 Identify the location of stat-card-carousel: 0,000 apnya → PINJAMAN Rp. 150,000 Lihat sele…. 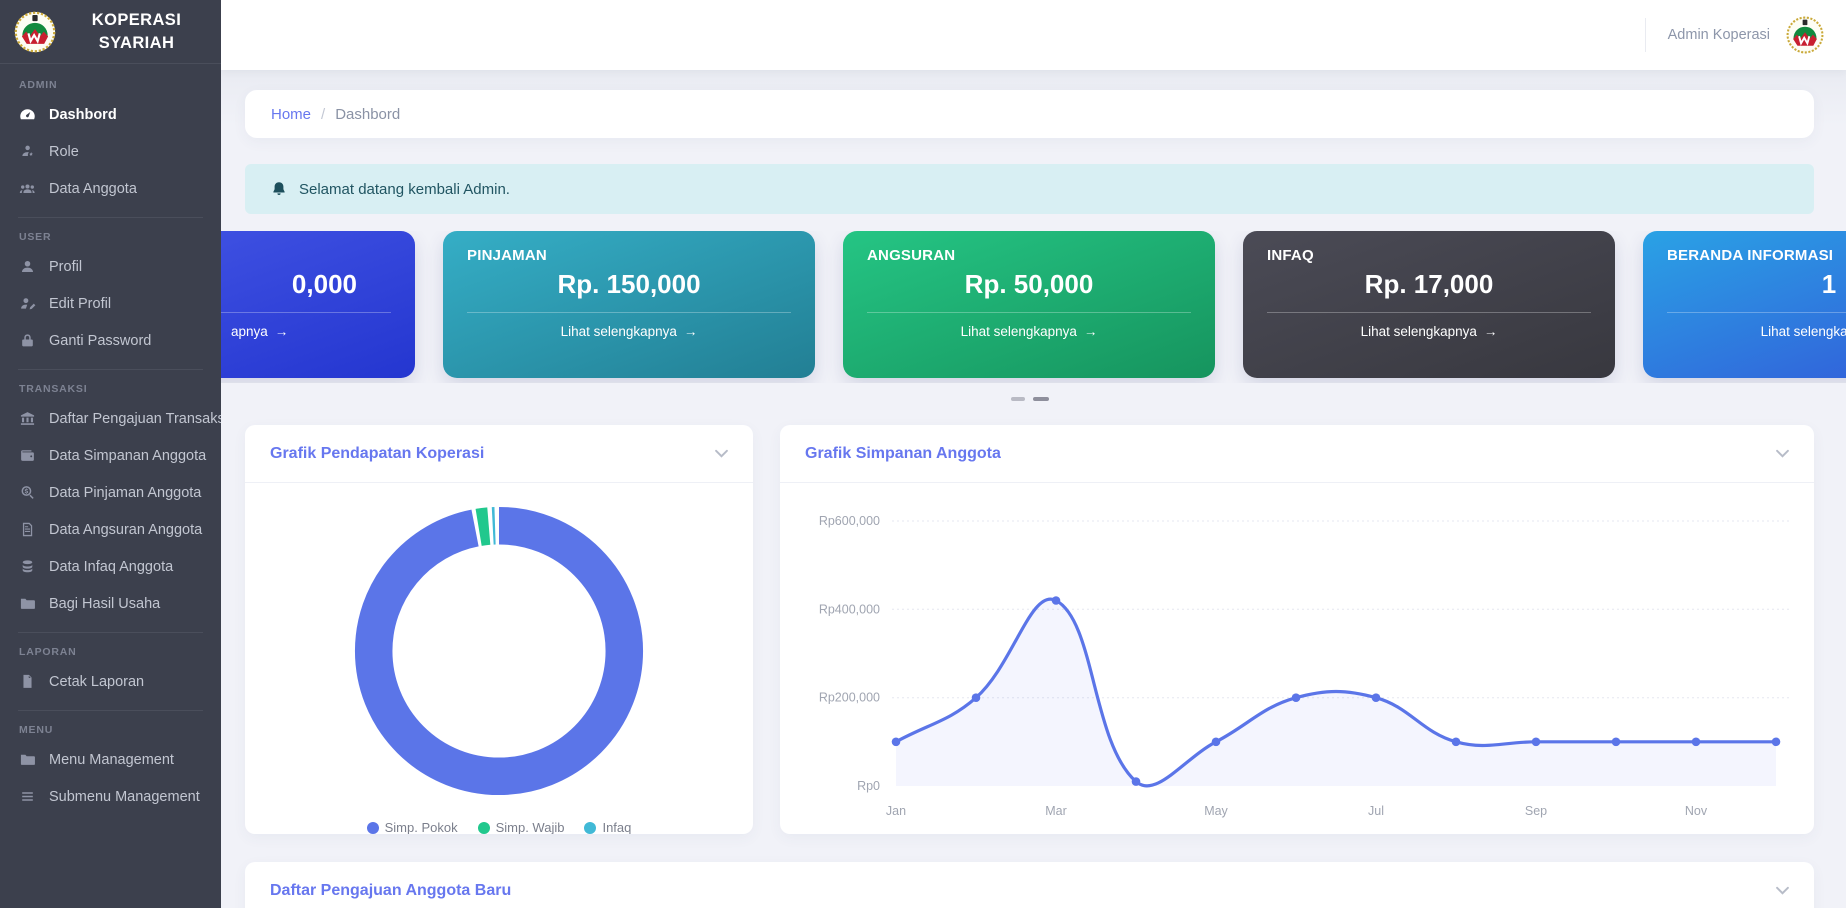
(1033, 307).